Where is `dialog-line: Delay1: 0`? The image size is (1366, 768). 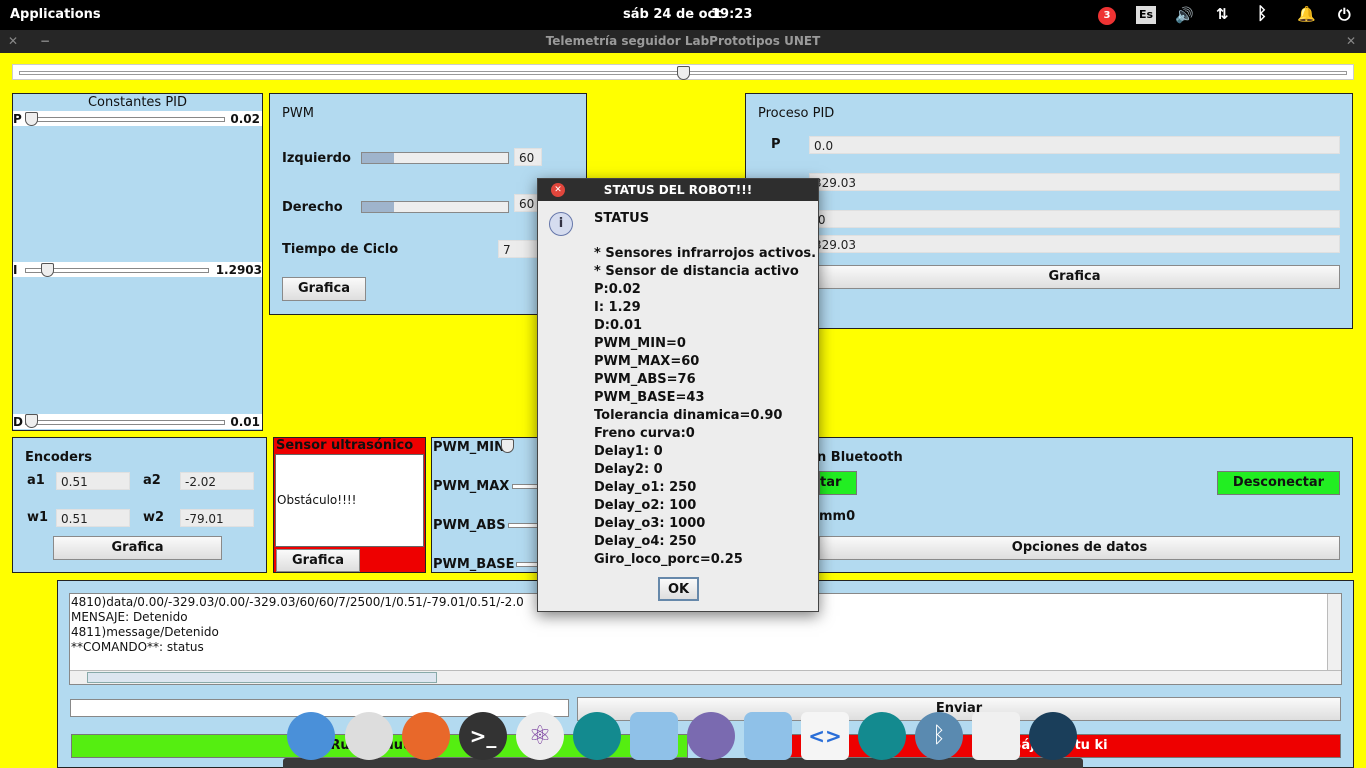
dialog-line: Delay1: 0 is located at coordinates (628, 451).